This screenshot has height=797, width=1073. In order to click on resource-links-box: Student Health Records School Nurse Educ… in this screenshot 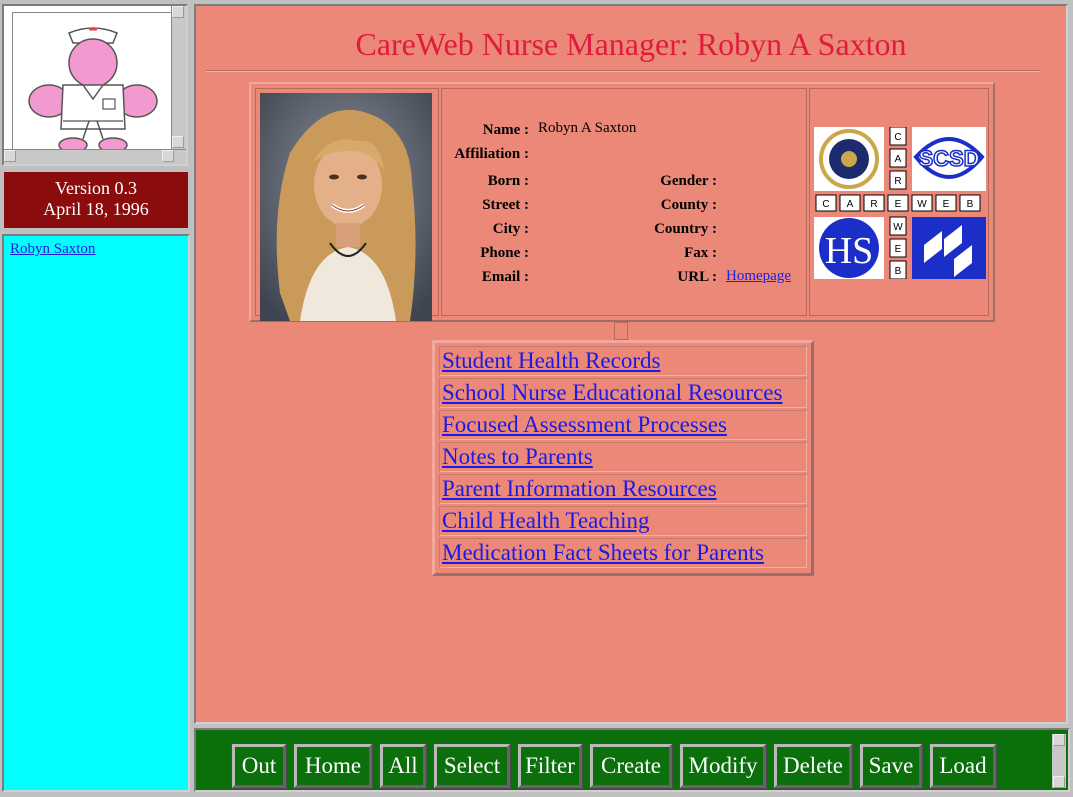, I will do `click(623, 458)`.